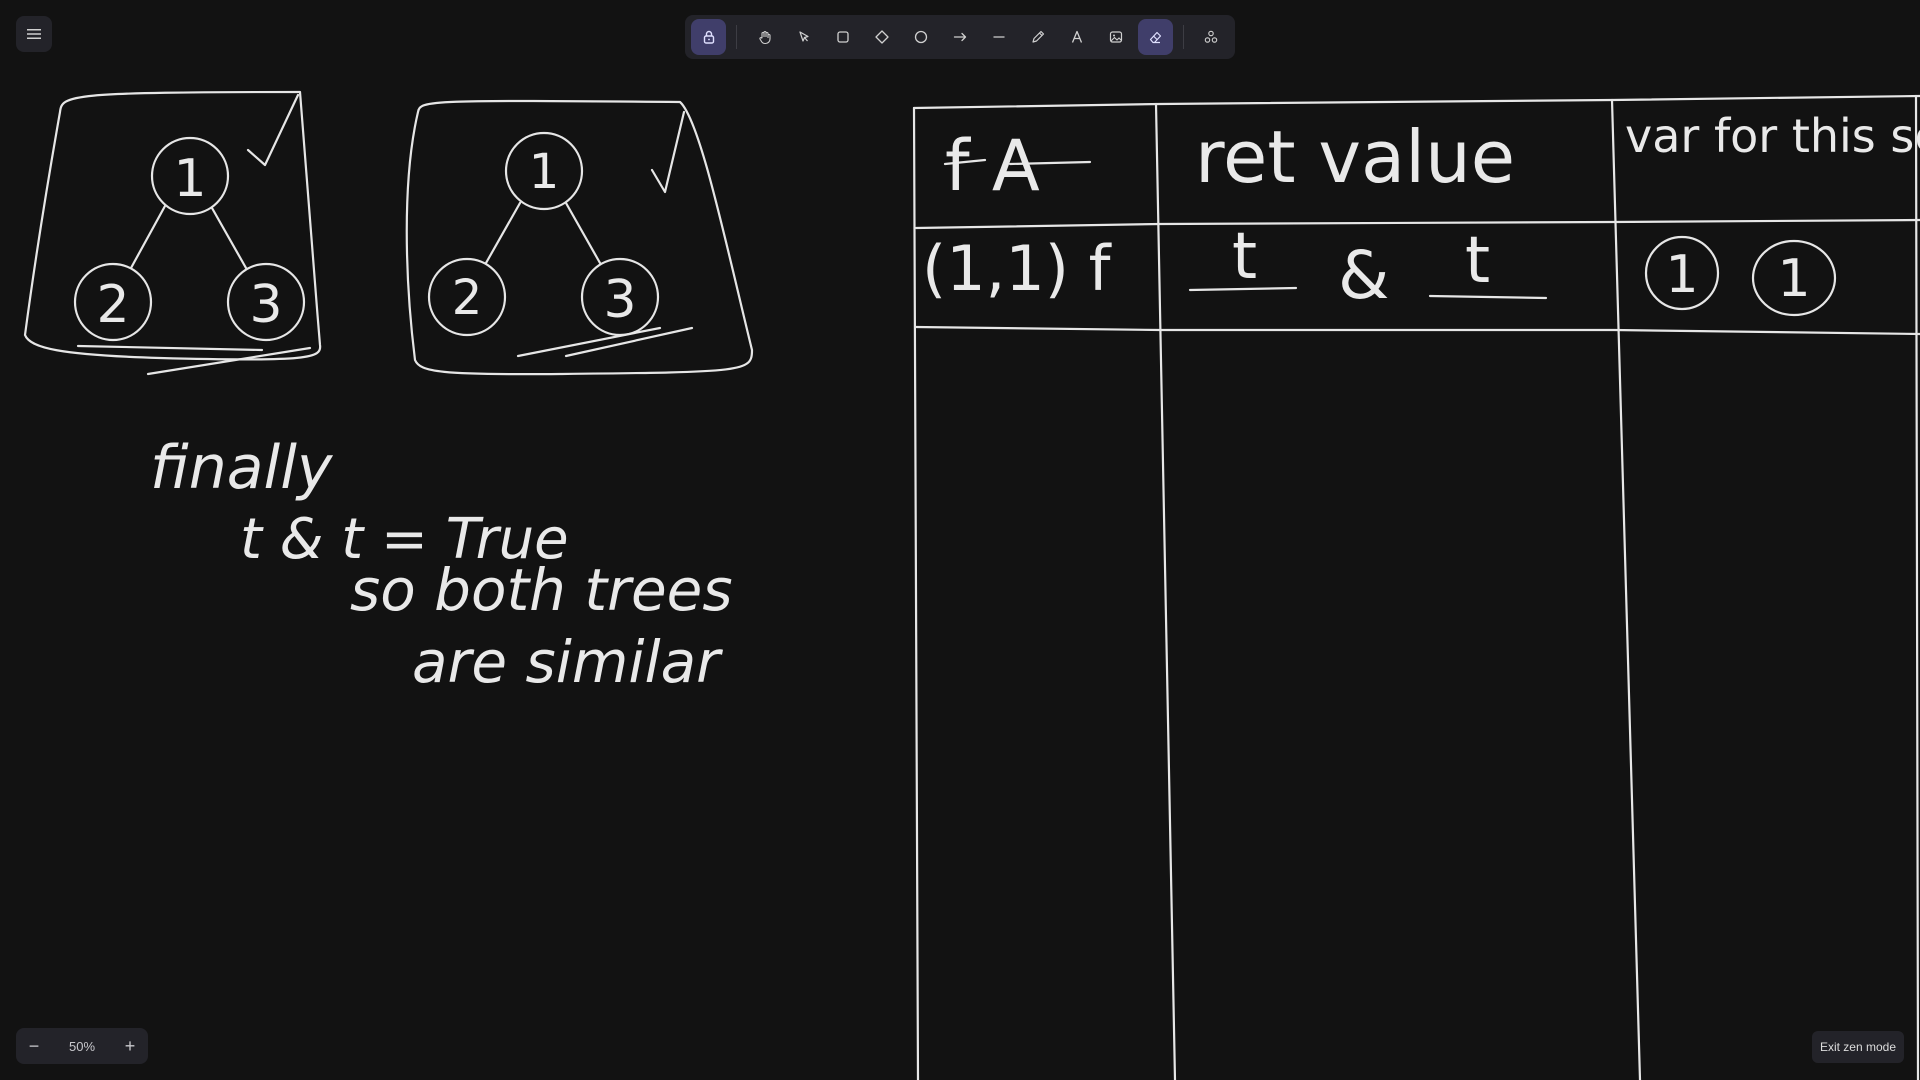  I want to click on zoom-control: − 50% +, so click(82, 1046).